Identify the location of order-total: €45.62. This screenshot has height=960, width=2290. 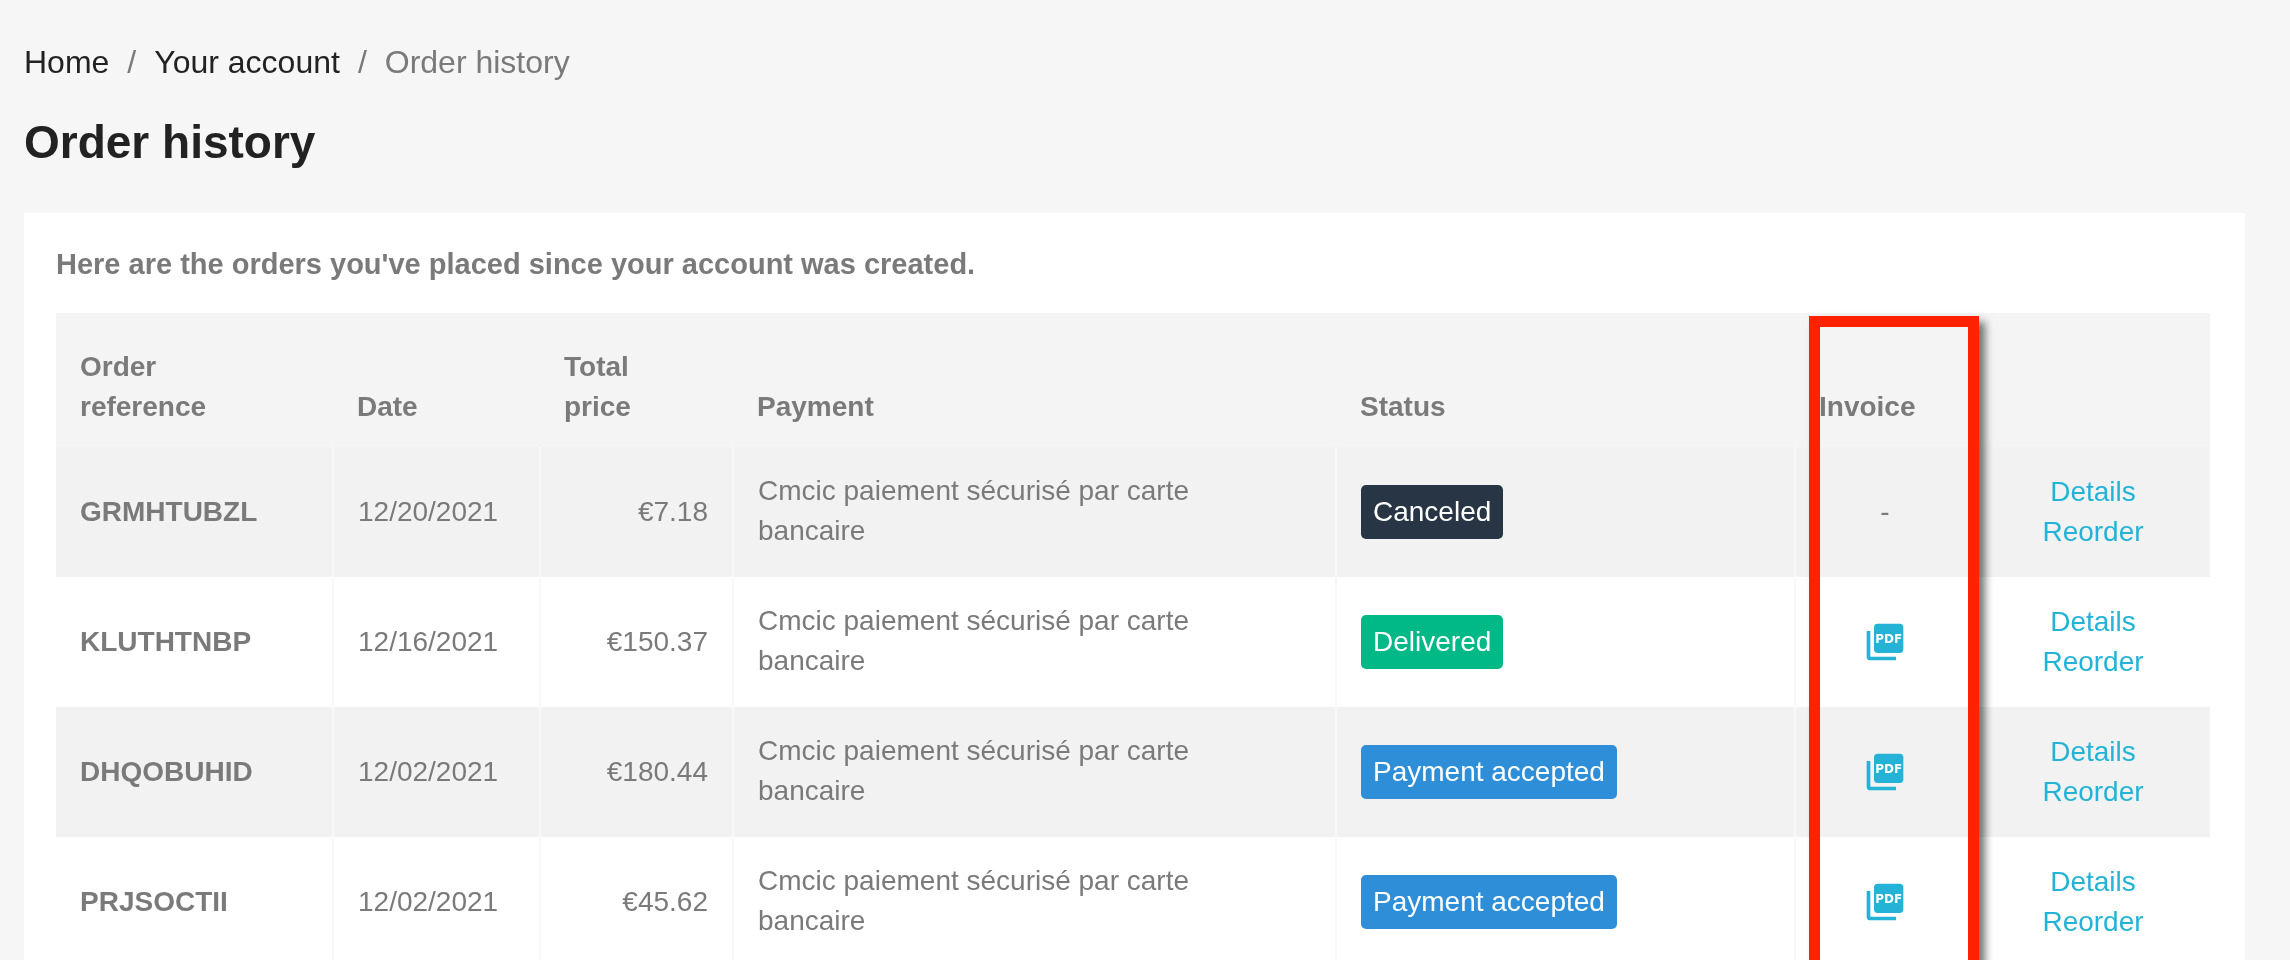
(665, 901).